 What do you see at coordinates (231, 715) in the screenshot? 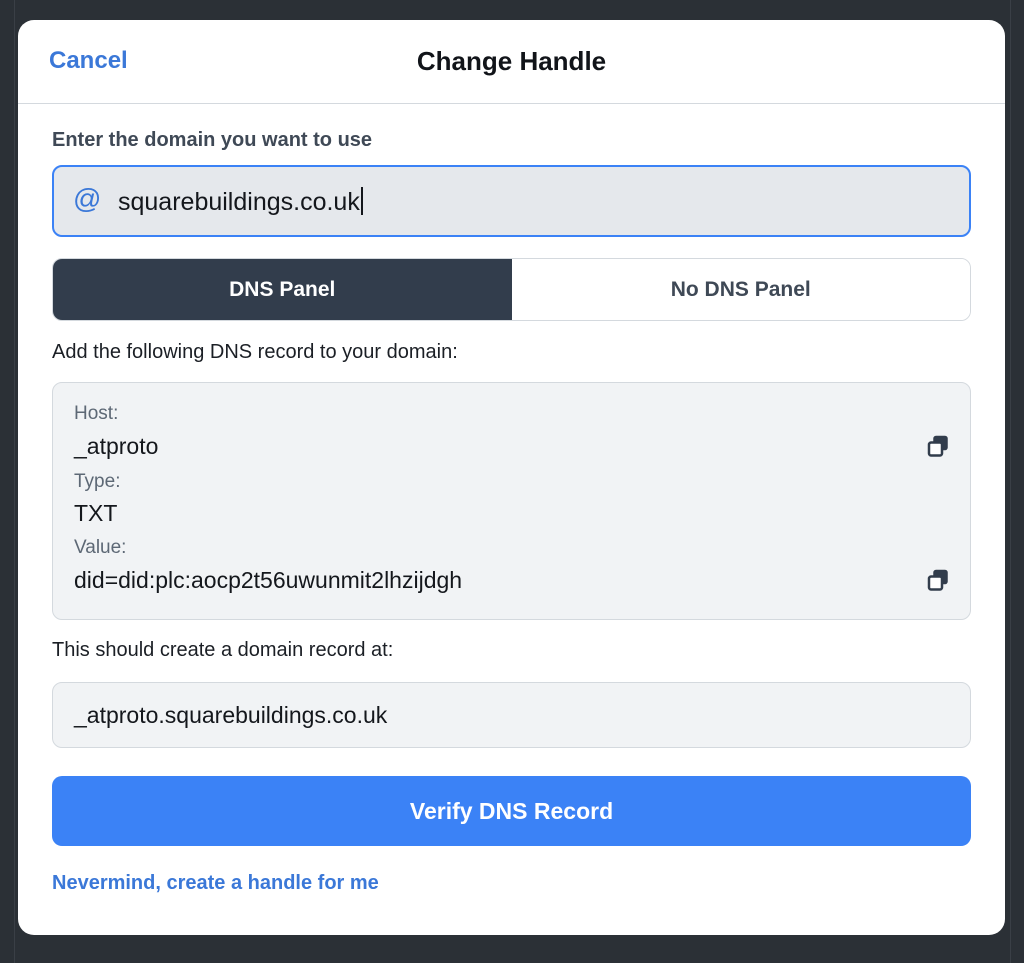
I see `domain-record-value: _atproto.squarebuildings.co.uk` at bounding box center [231, 715].